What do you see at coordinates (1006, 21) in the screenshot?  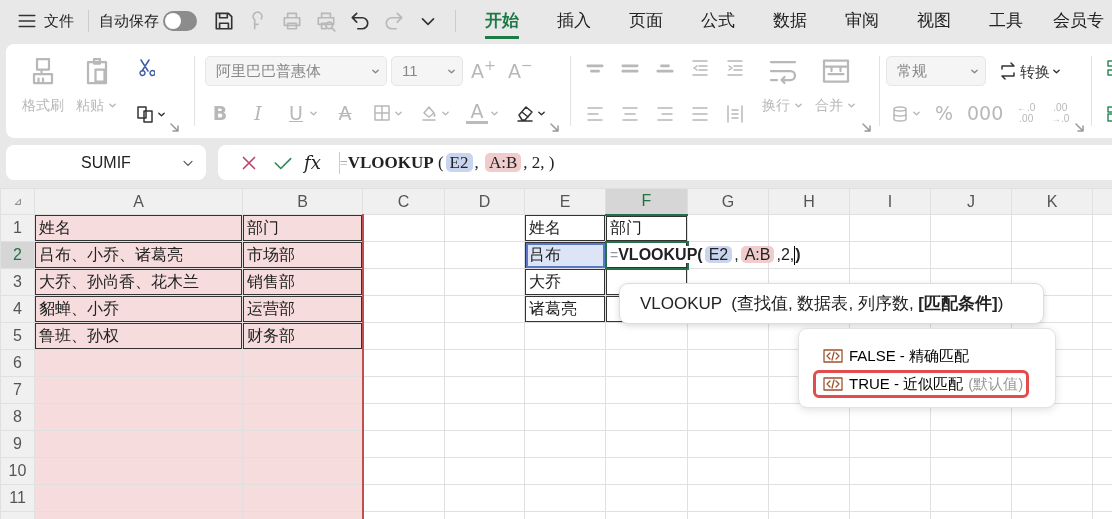 I see `tab: 工具` at bounding box center [1006, 21].